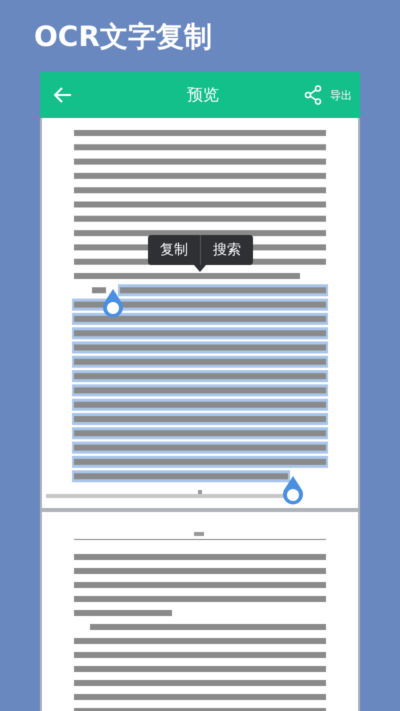  I want to click on back-icon, so click(63, 95).